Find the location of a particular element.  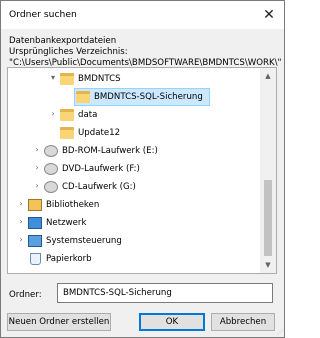

scroll-down-arrow-icon: ▼ is located at coordinates (268, 265).